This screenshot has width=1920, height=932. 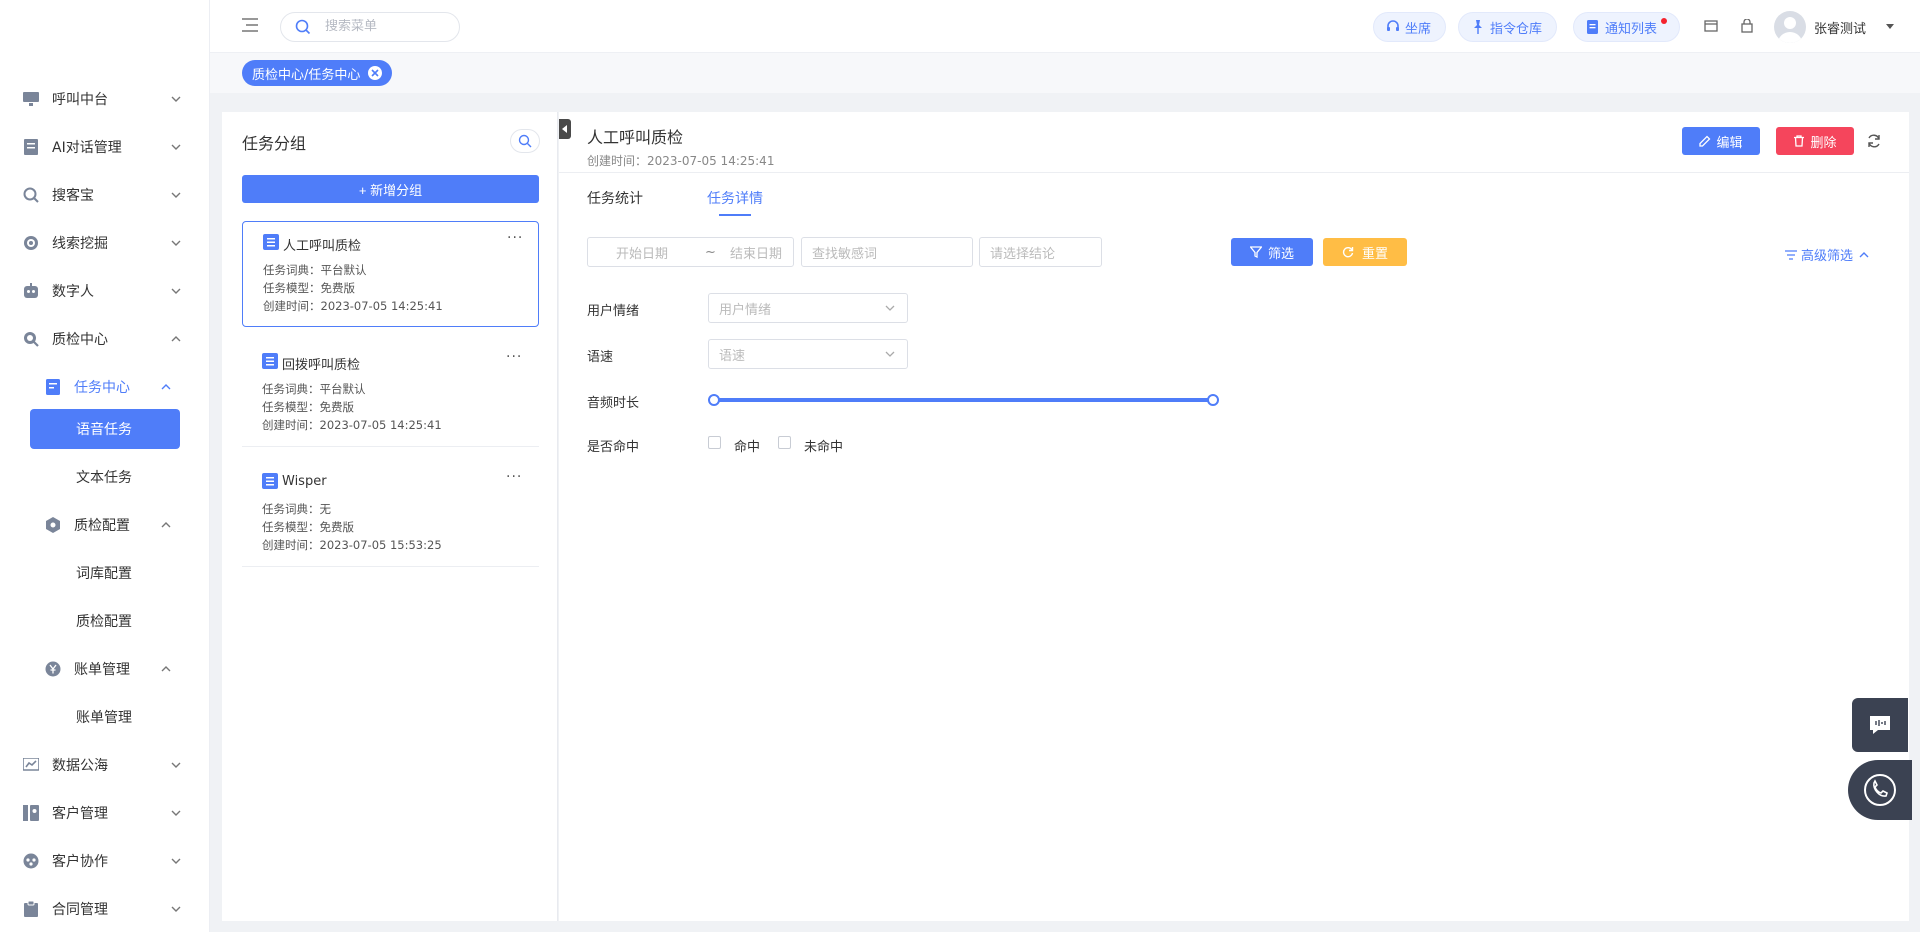 I want to click on reset-button: 重置, so click(x=1365, y=252).